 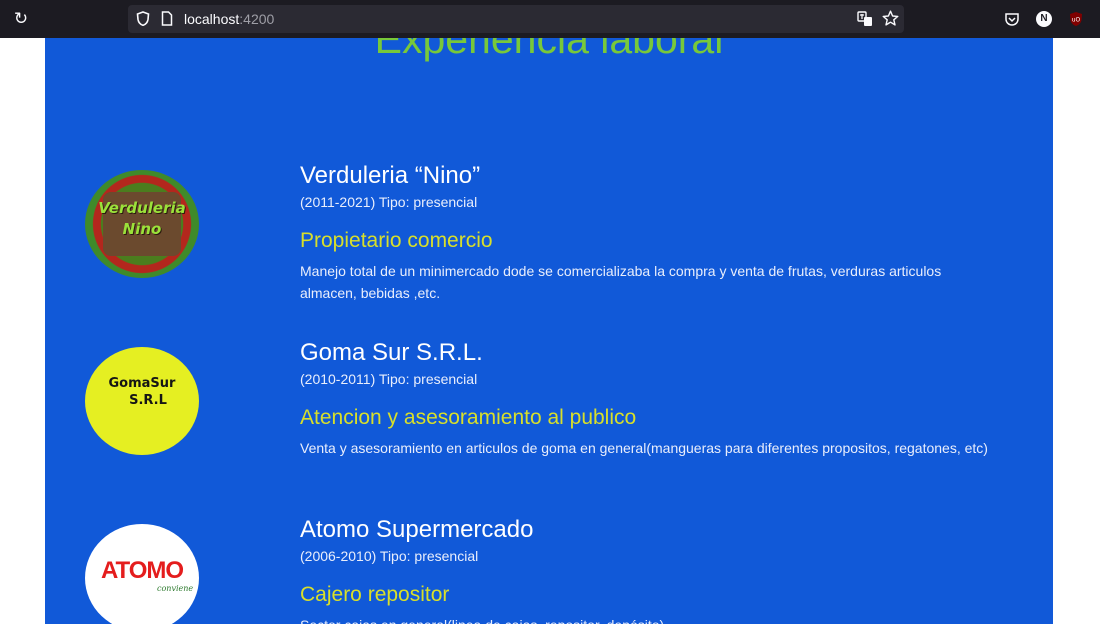 I want to click on url-text: localhost:4200, so click(x=229, y=19).